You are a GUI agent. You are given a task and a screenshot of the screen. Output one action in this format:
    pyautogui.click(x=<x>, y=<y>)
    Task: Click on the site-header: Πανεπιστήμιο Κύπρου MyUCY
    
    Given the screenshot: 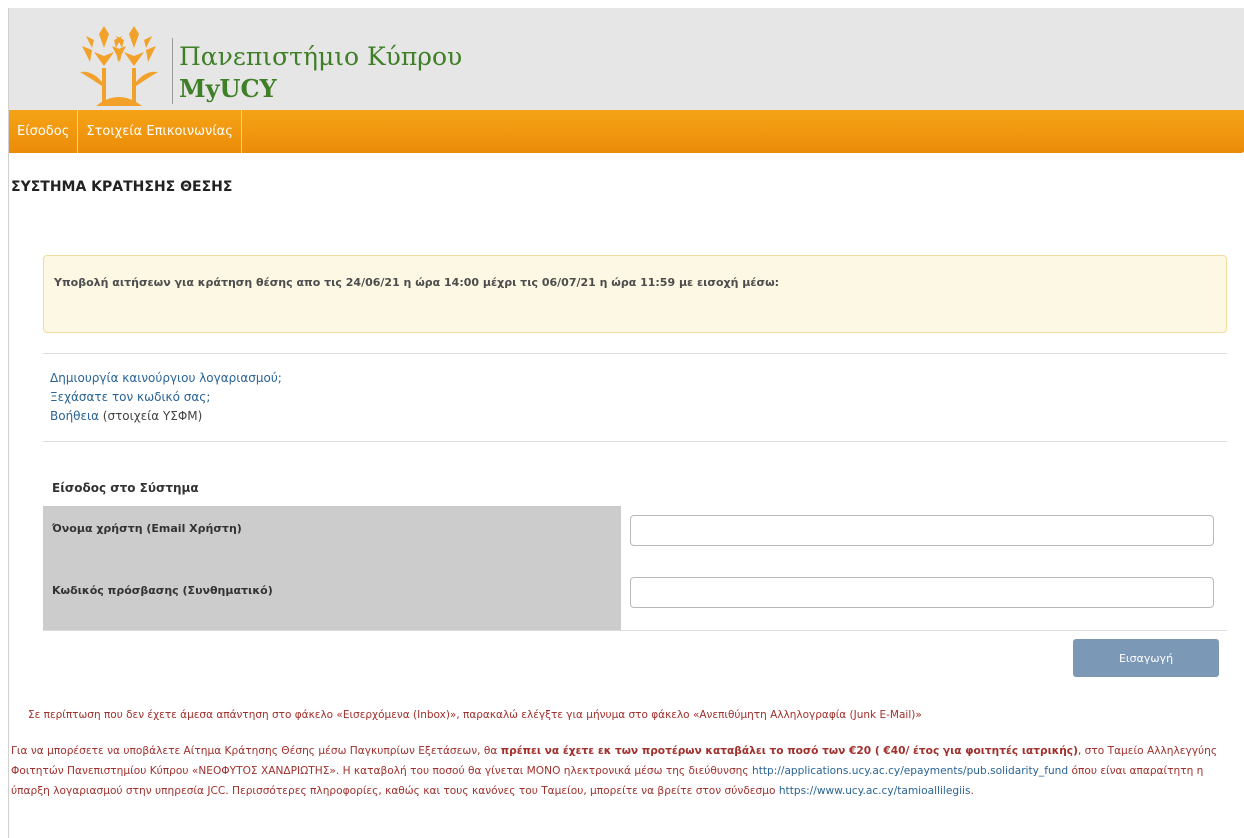 What is the action you would take?
    pyautogui.click(x=626, y=59)
    